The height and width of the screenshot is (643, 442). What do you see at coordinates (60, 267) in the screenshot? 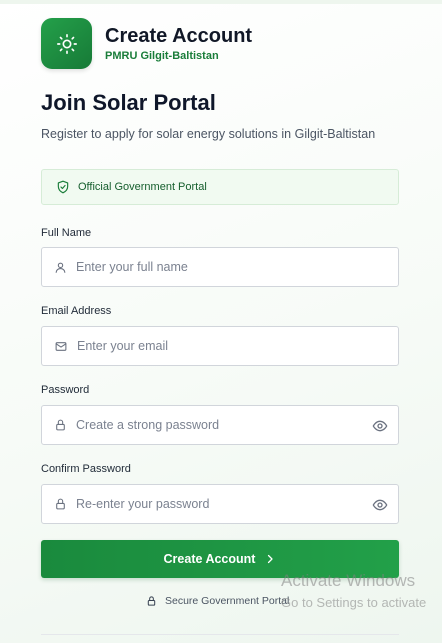
I see `user-icon` at bounding box center [60, 267].